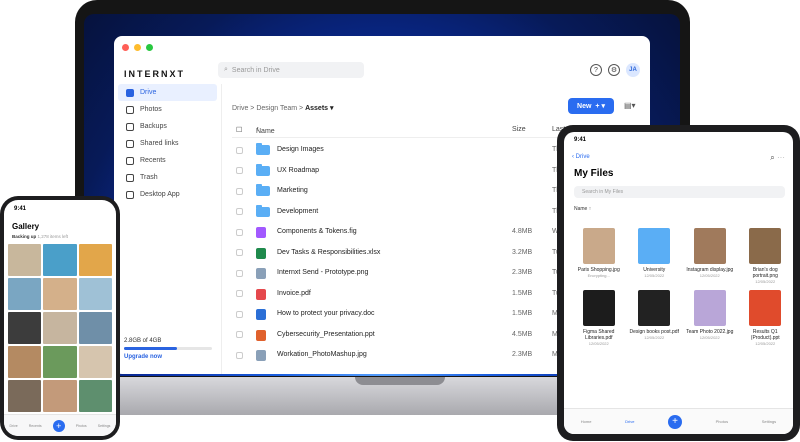 This screenshot has width=800, height=442. Describe the element at coordinates (772, 157) in the screenshot. I see `search-icon: ⌕` at that location.